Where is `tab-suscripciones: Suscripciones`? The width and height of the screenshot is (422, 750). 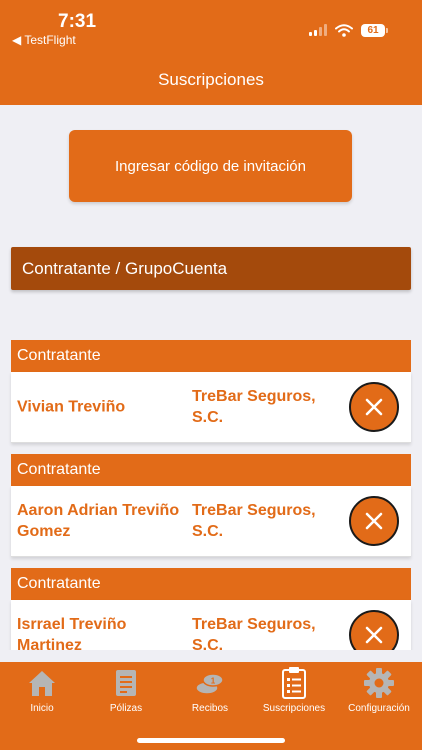 tab-suscripciones: Suscripciones is located at coordinates (294, 692).